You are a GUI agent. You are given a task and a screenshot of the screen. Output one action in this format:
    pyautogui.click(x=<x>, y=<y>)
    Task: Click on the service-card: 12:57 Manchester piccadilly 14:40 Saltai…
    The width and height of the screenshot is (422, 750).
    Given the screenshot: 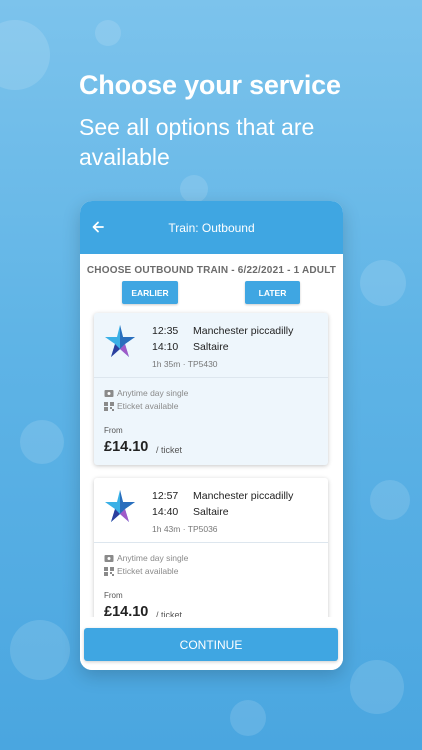 What is the action you would take?
    pyautogui.click(x=211, y=554)
    